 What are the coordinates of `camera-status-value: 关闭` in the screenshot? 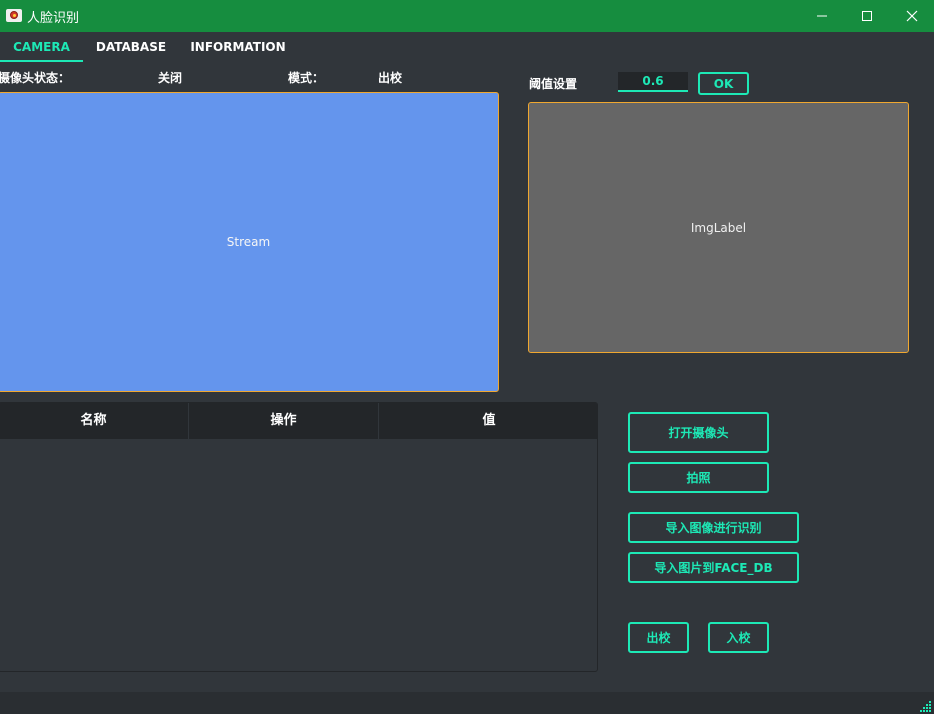 It's located at (170, 78).